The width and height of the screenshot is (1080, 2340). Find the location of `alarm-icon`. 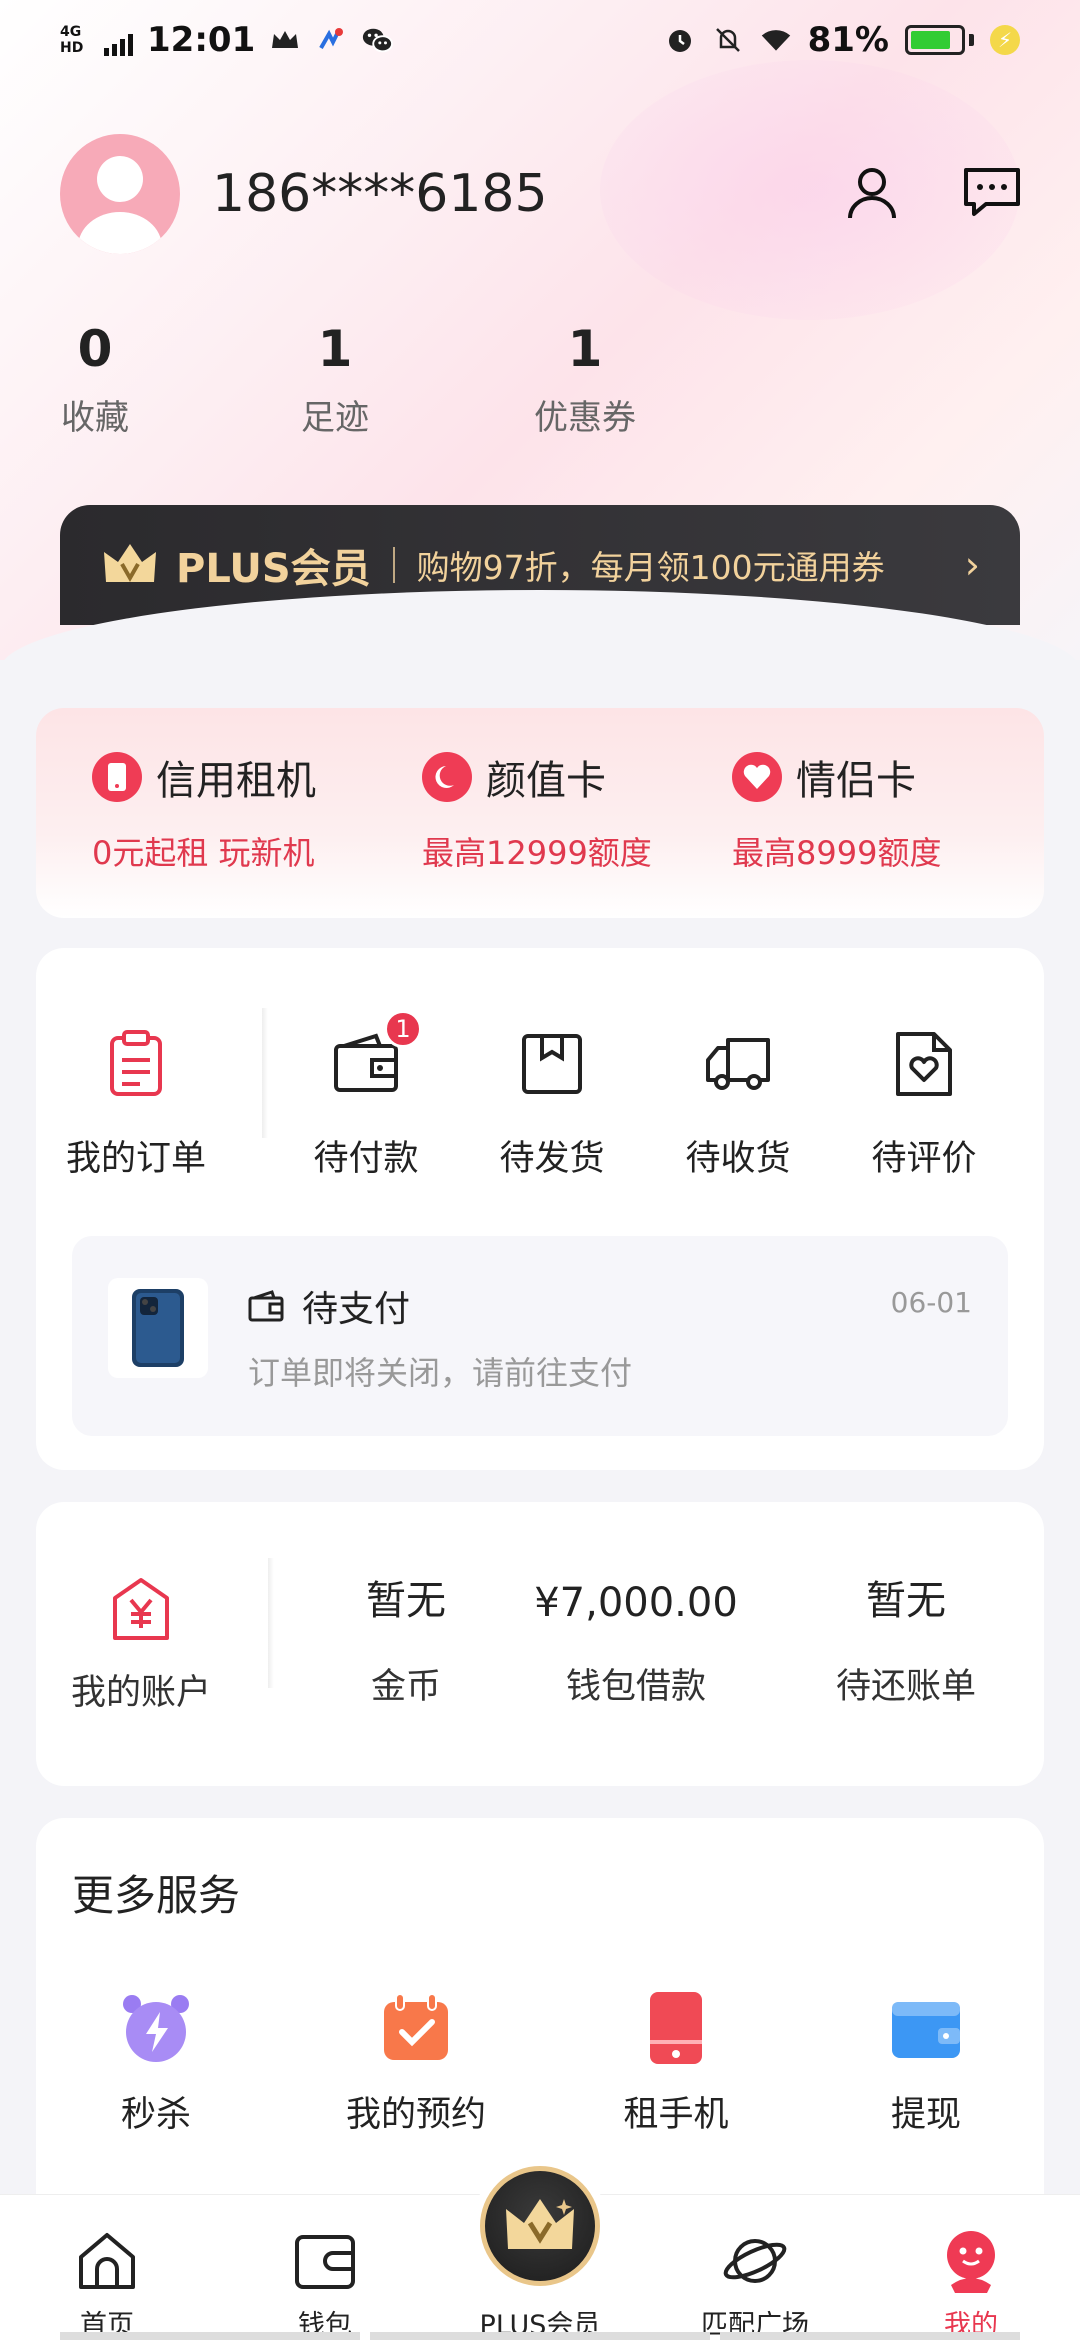

alarm-icon is located at coordinates (680, 40).